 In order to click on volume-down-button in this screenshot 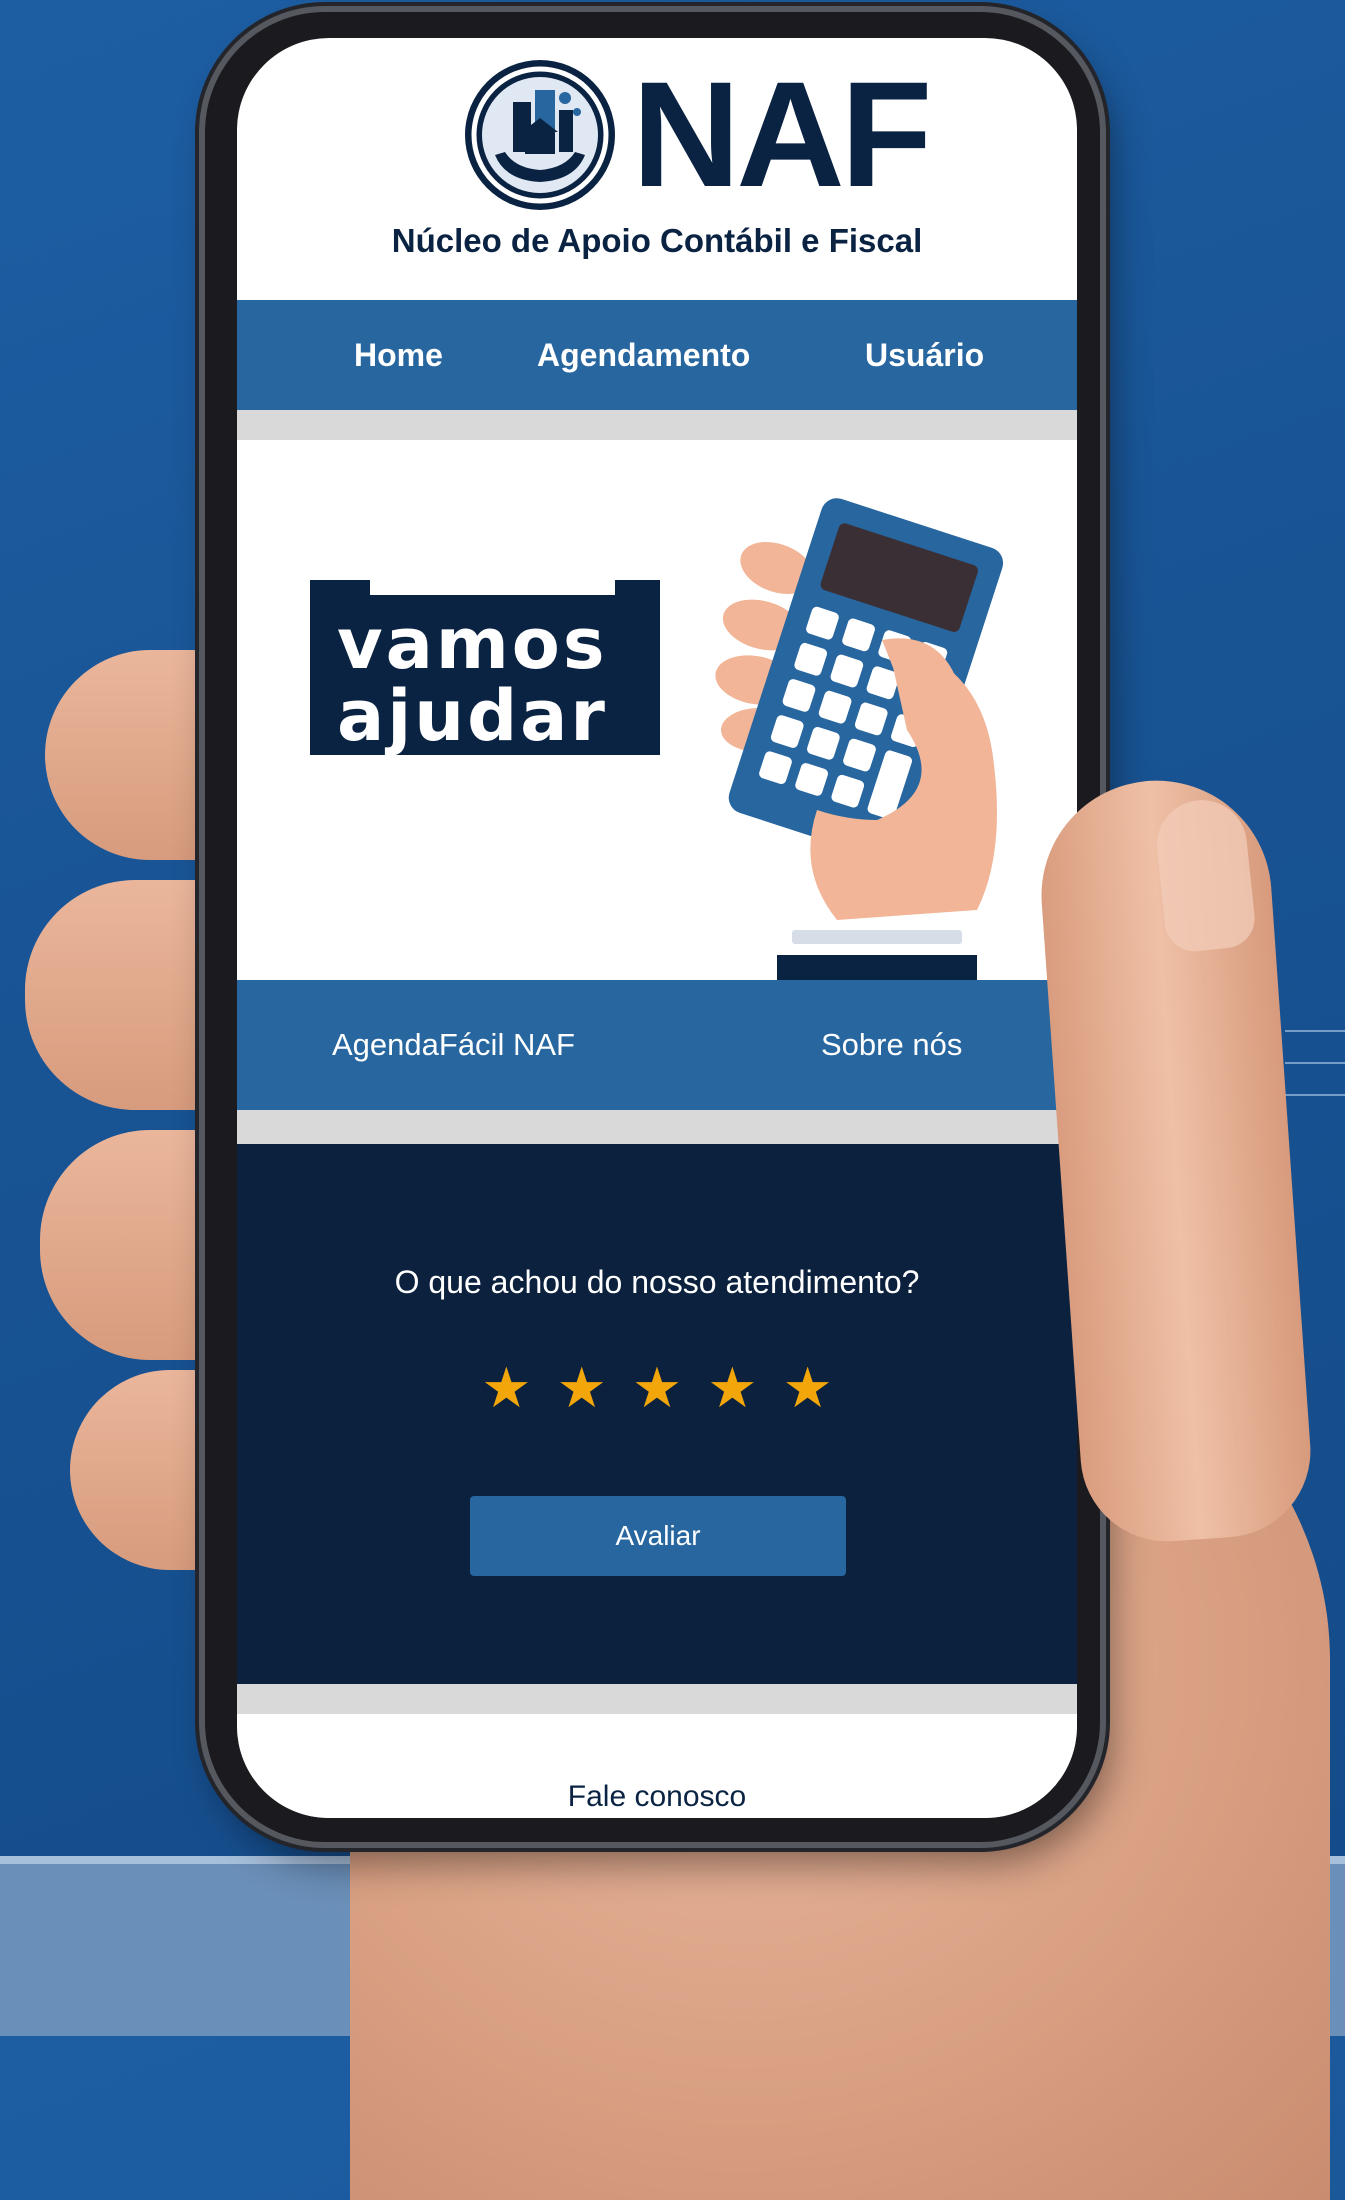, I will do `click(201, 455)`.